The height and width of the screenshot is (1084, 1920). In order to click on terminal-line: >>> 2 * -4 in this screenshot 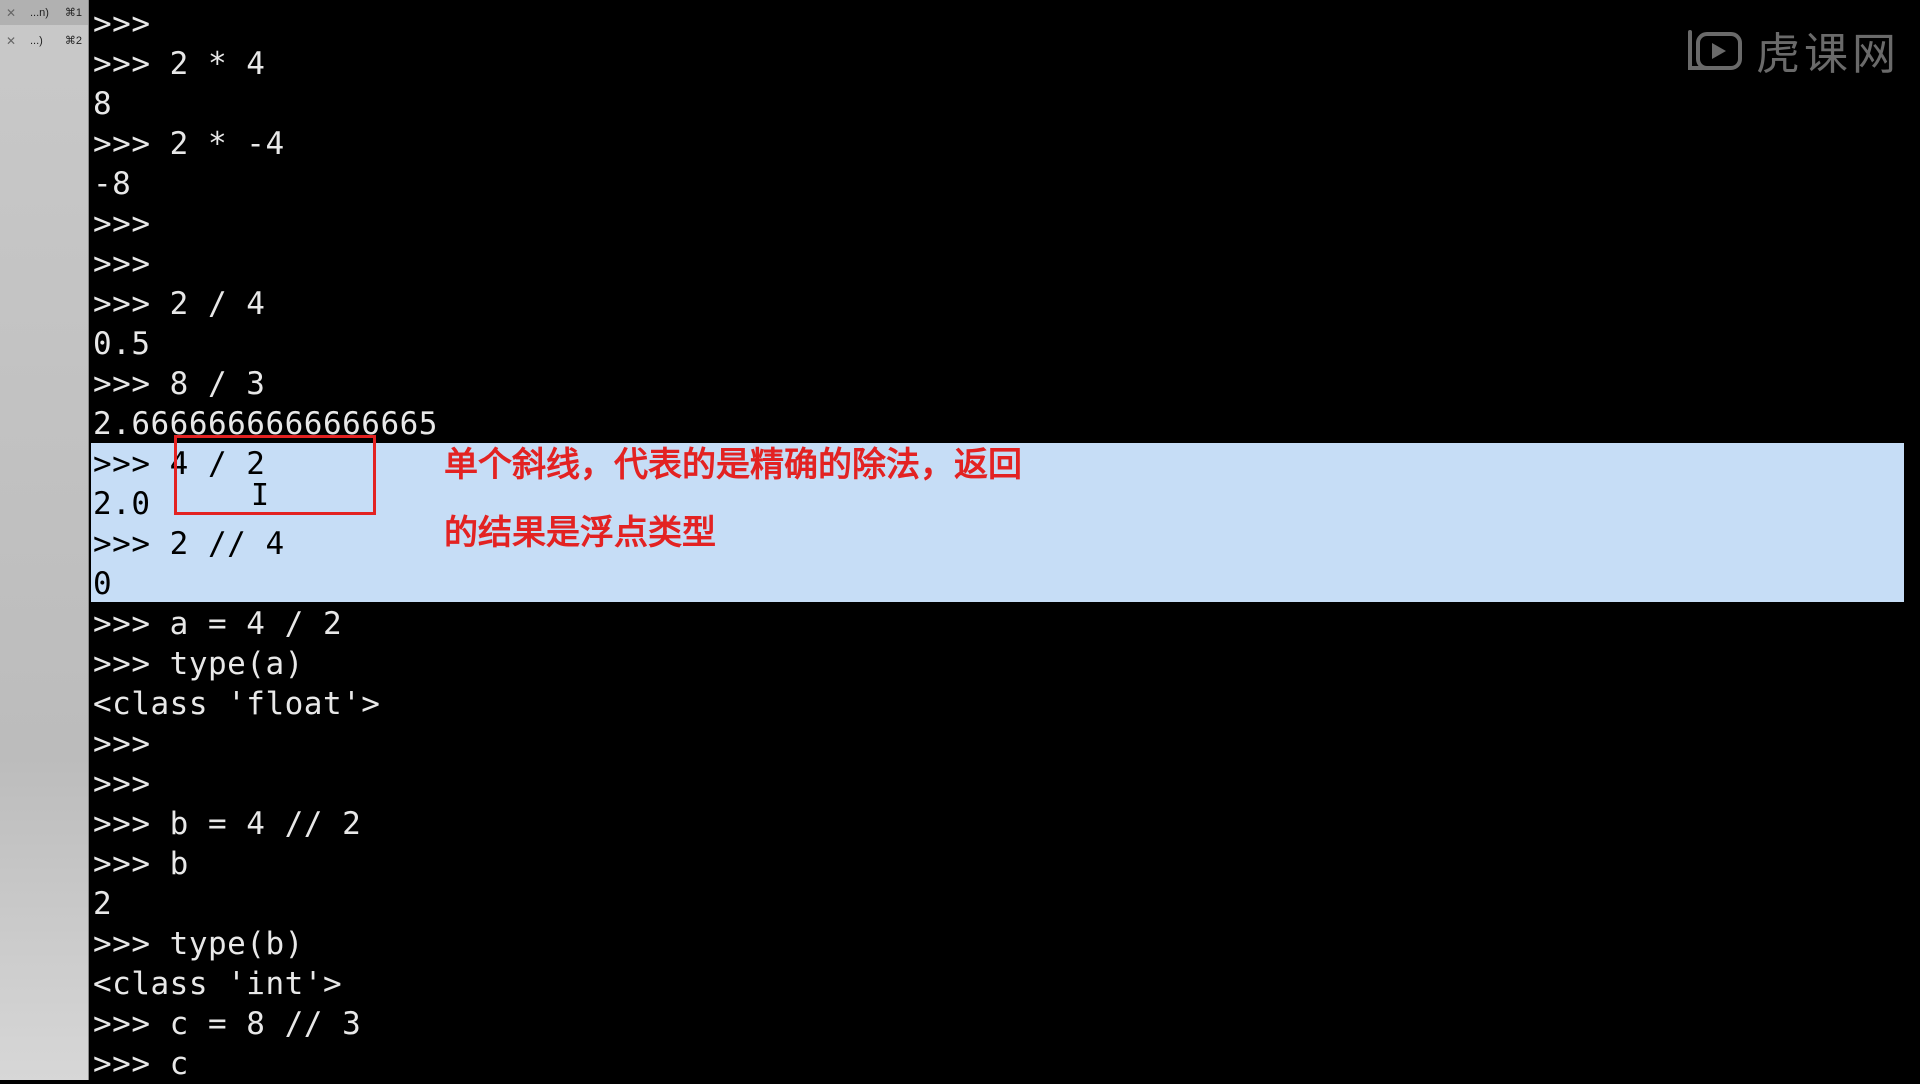, I will do `click(189, 144)`.